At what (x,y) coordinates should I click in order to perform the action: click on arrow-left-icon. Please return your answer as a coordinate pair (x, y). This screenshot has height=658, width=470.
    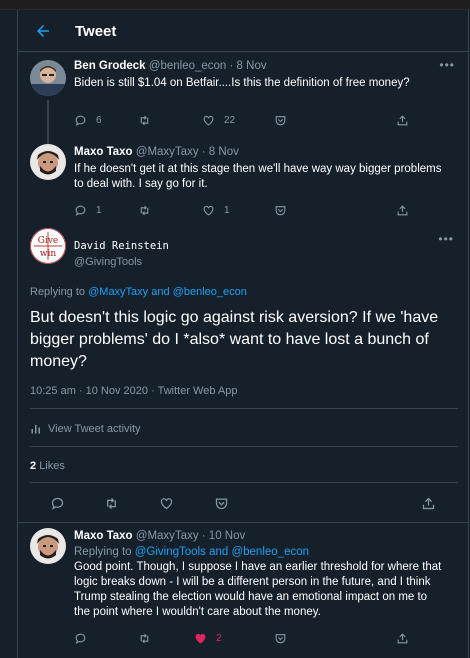
    Looking at the image, I should click on (43, 31).